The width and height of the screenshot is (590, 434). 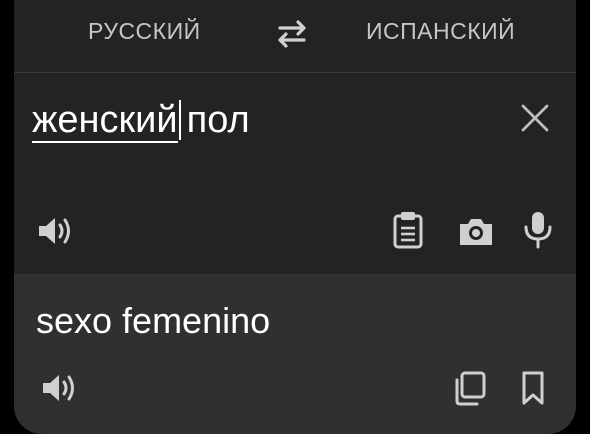 I want to click on text-caret, so click(x=179, y=120).